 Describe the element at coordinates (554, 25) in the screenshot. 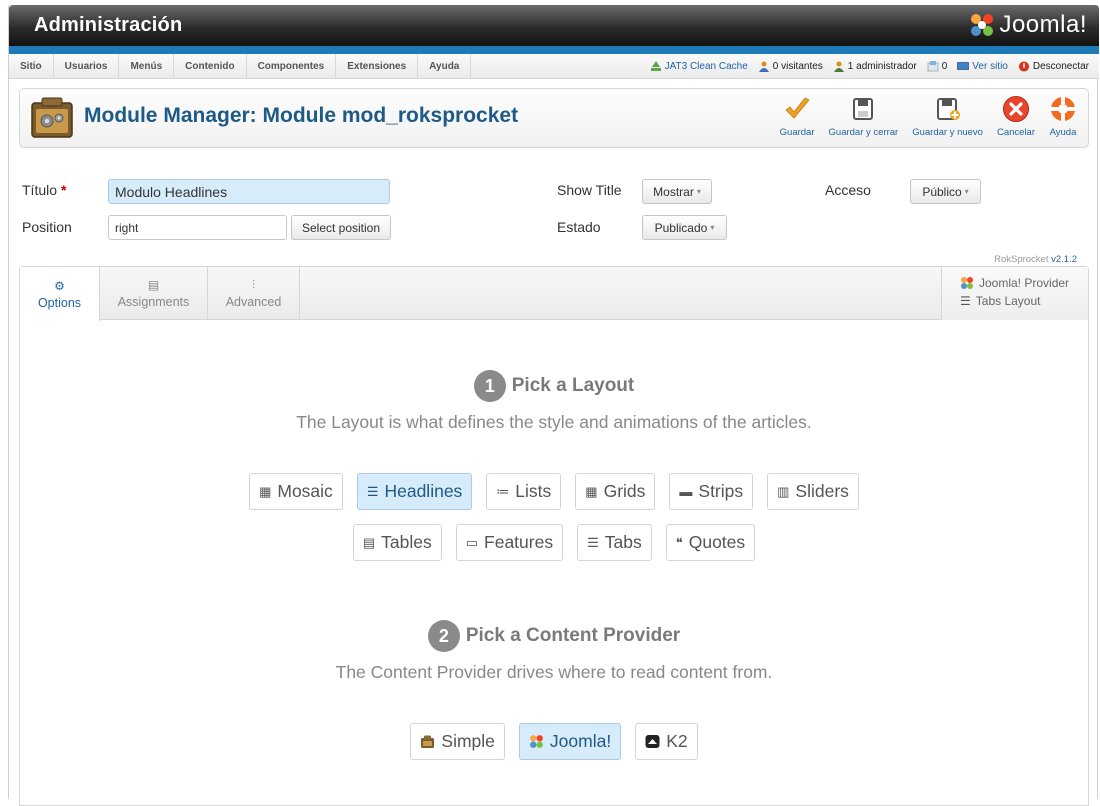

I see `admin-header: Administración Joomla!` at that location.